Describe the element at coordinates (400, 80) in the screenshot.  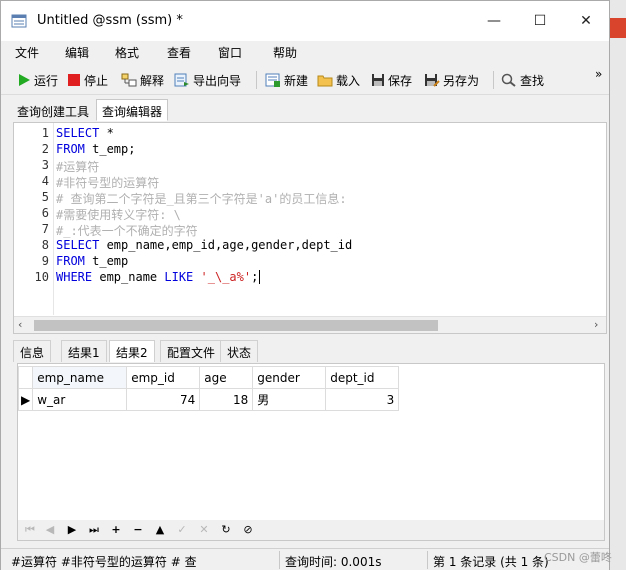
I see `save-label: 保存` at that location.